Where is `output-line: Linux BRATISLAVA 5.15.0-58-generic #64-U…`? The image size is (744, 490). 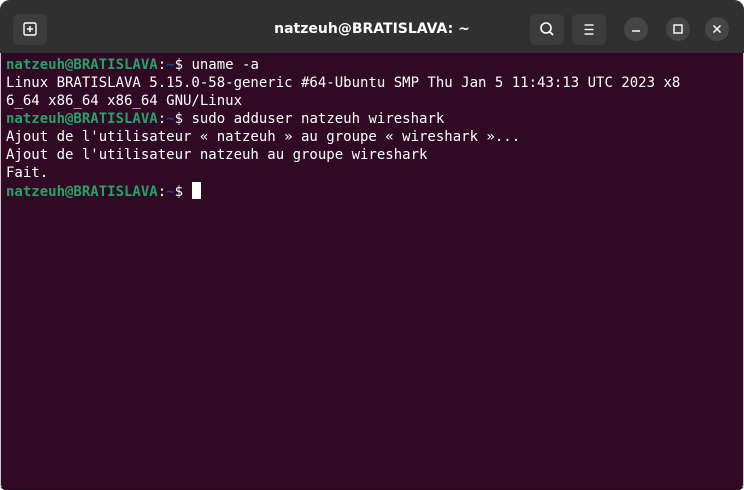 output-line: Linux BRATISLAVA 5.15.0-58-generic #64-U… is located at coordinates (343, 83).